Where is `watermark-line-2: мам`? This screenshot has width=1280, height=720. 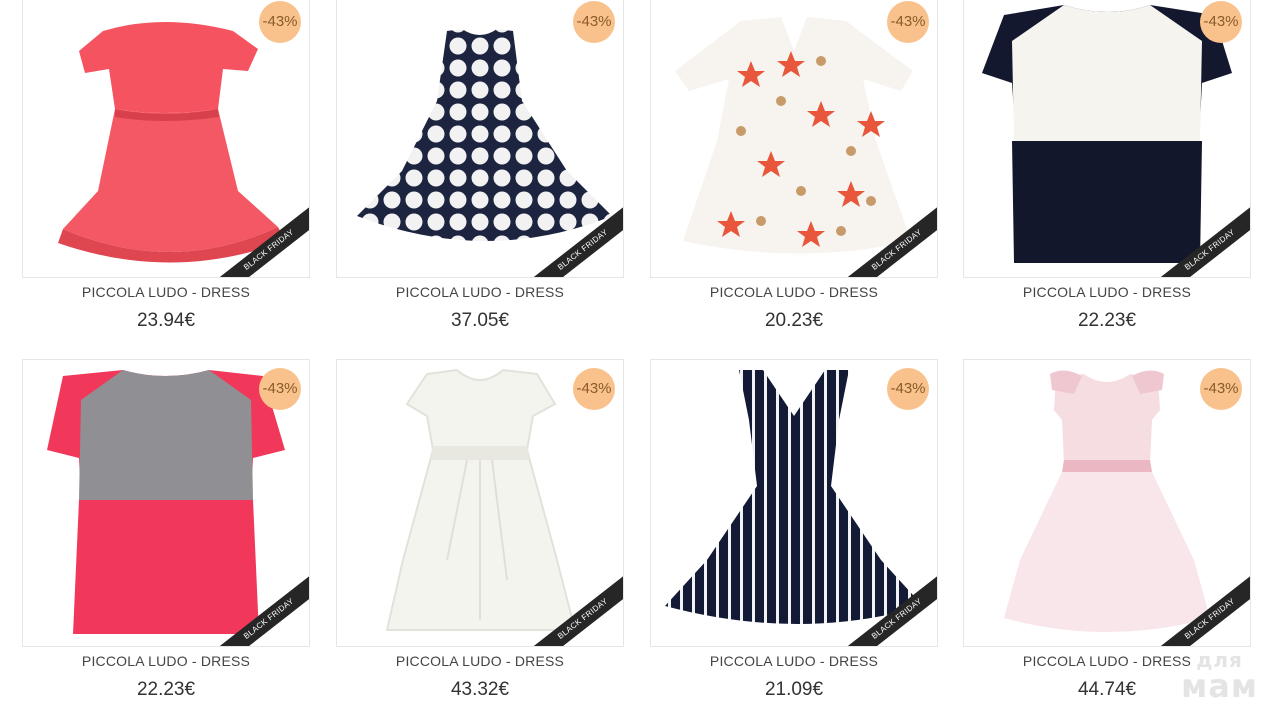 watermark-line-2: мам is located at coordinates (1219, 686).